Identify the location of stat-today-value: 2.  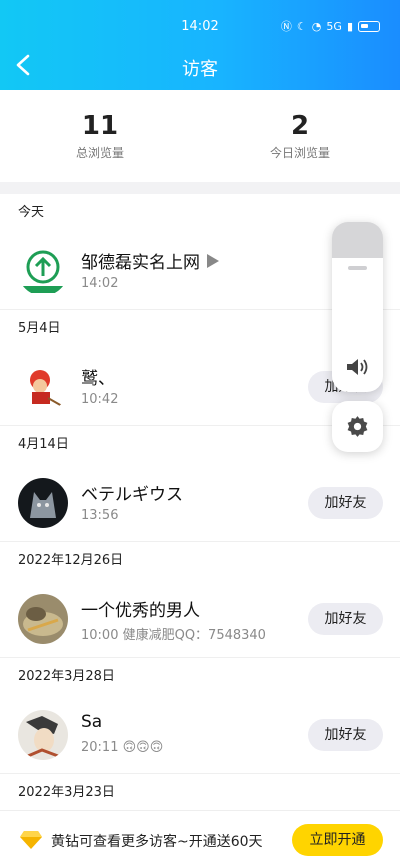
(300, 126).